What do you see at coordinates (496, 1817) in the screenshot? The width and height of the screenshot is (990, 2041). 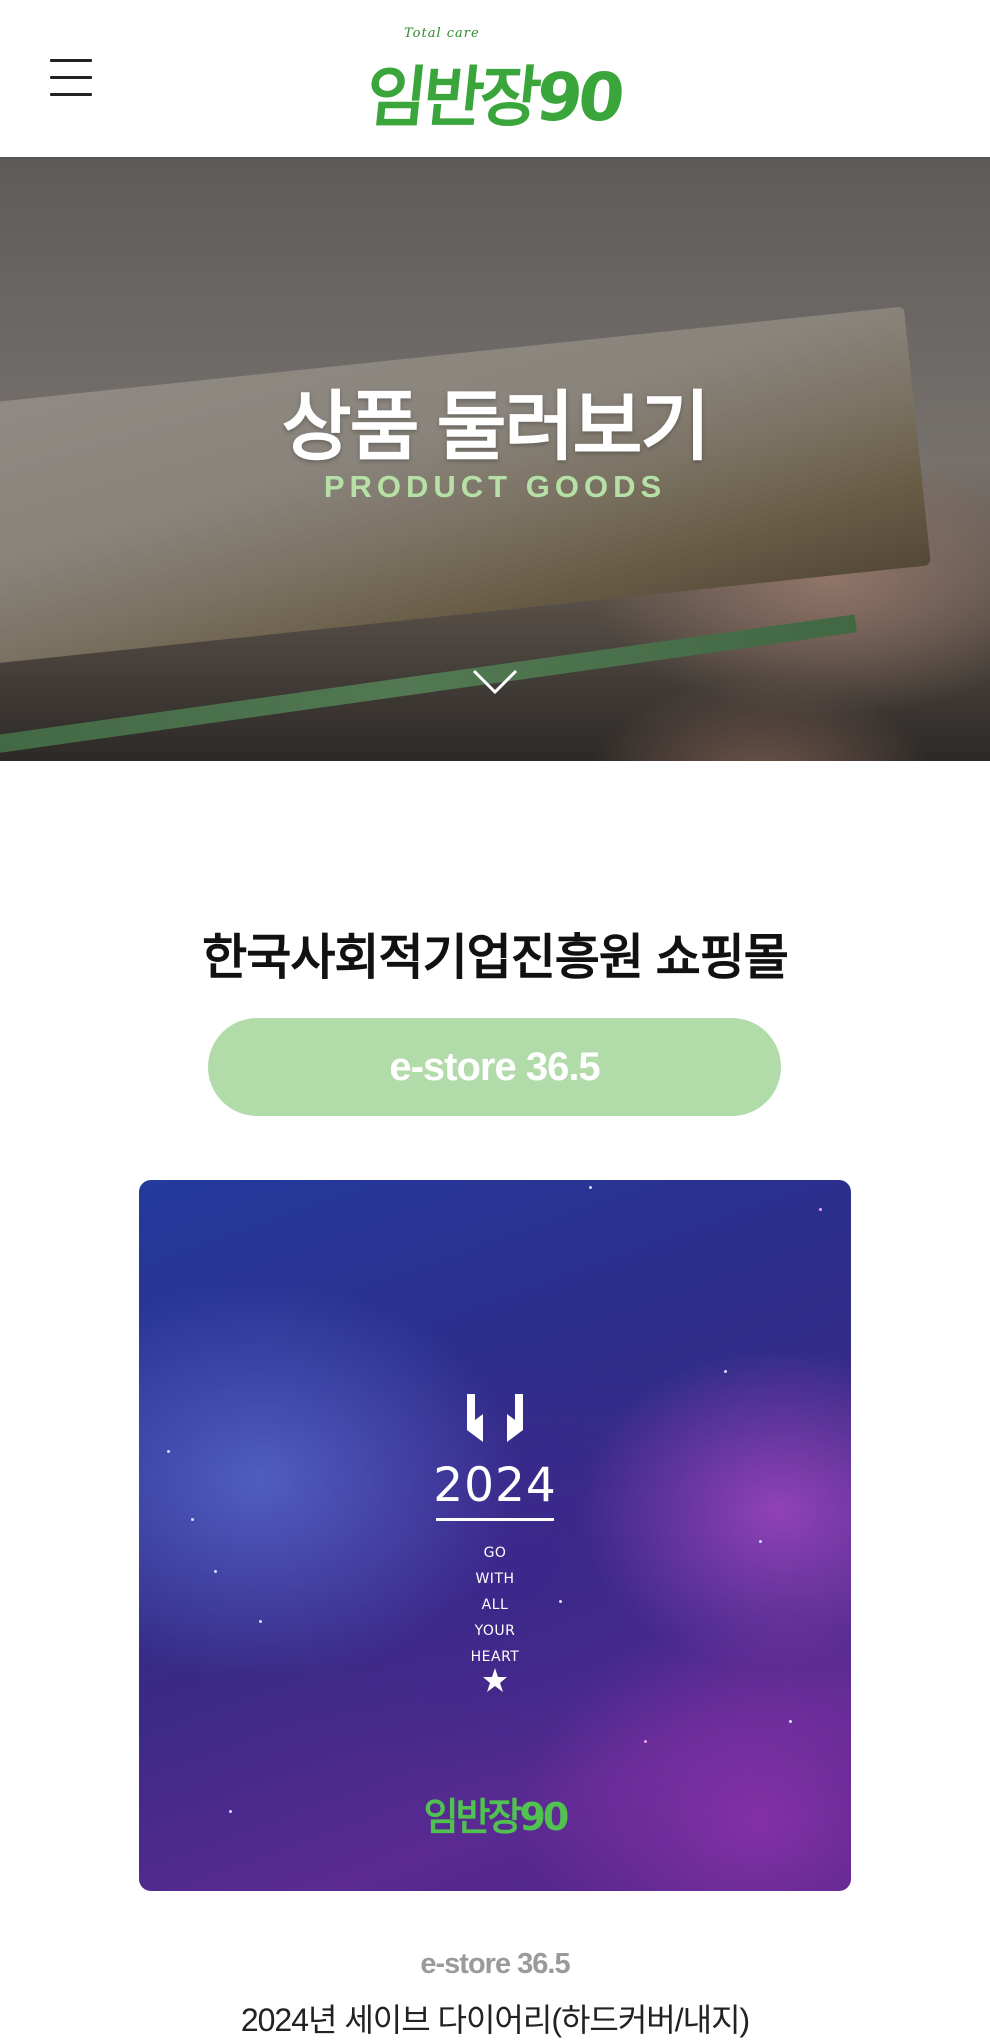 I see `card-brand-logo: 임반장90` at bounding box center [496, 1817].